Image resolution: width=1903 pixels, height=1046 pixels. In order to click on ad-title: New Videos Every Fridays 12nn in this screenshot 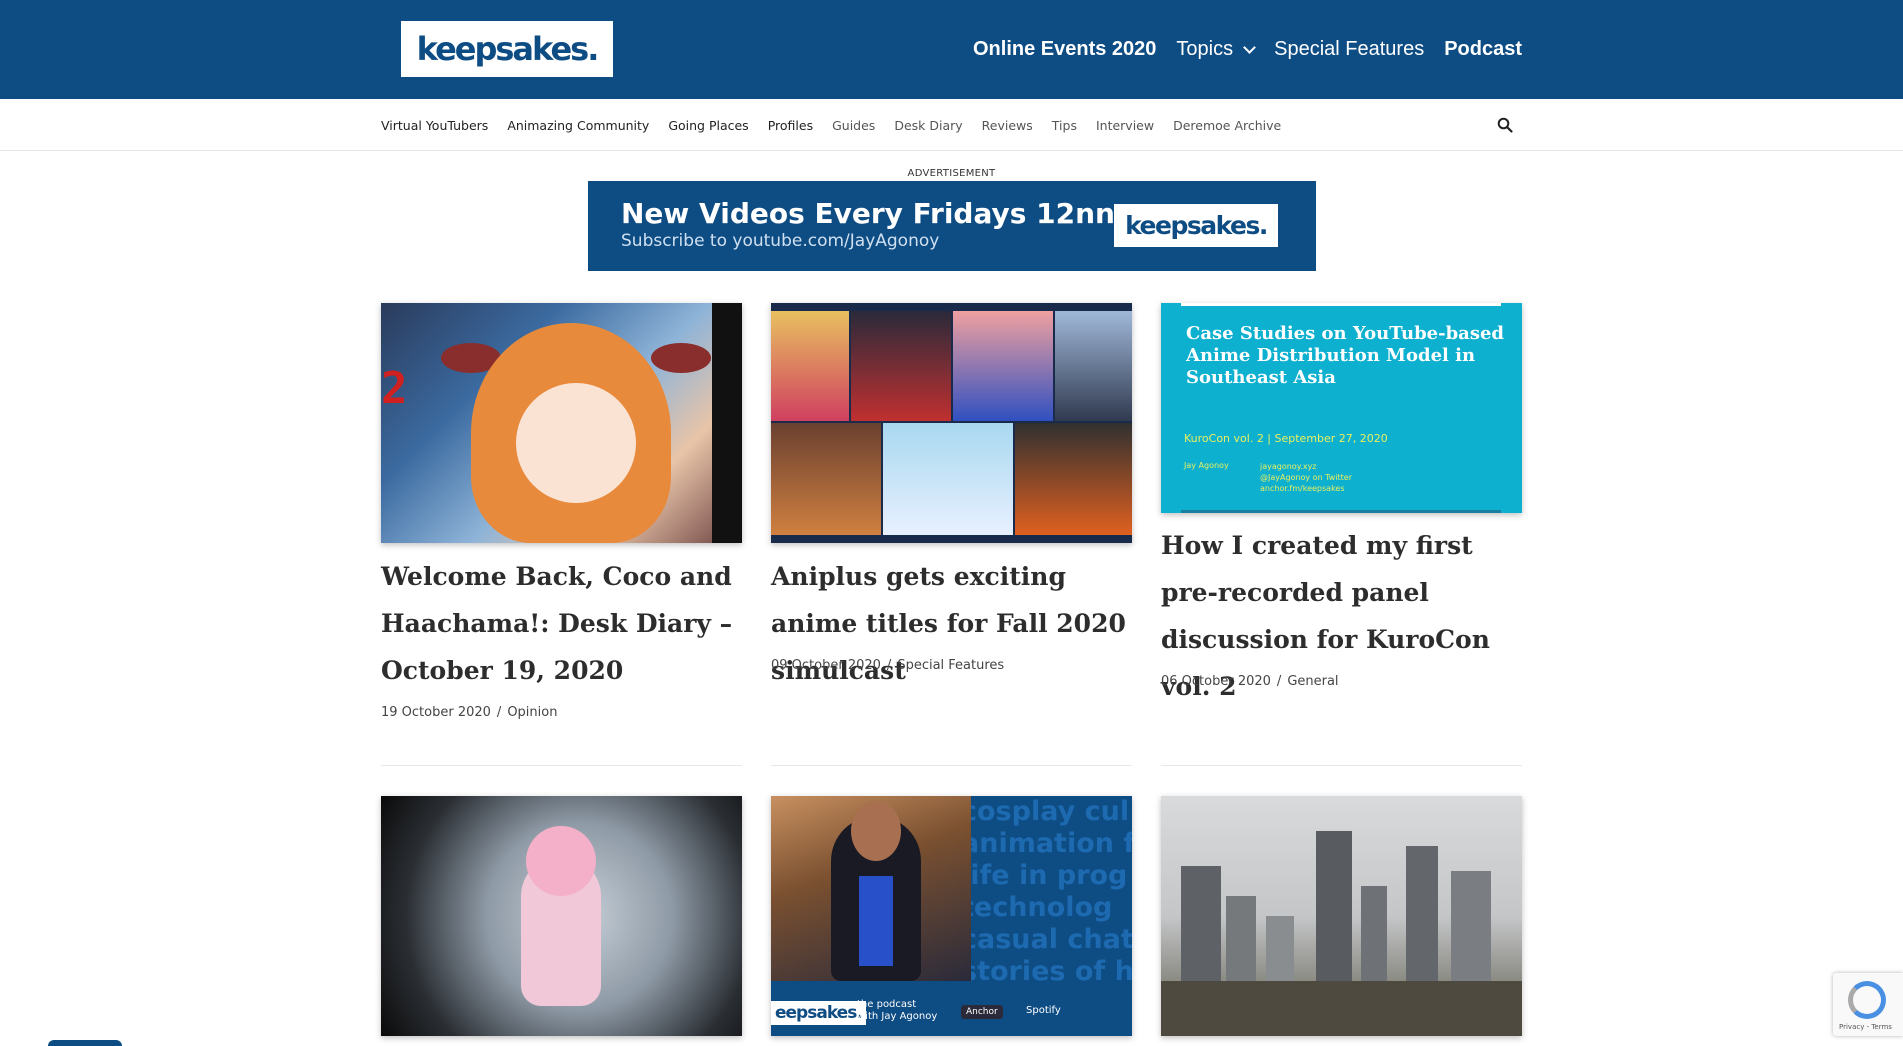, I will do `click(868, 213)`.